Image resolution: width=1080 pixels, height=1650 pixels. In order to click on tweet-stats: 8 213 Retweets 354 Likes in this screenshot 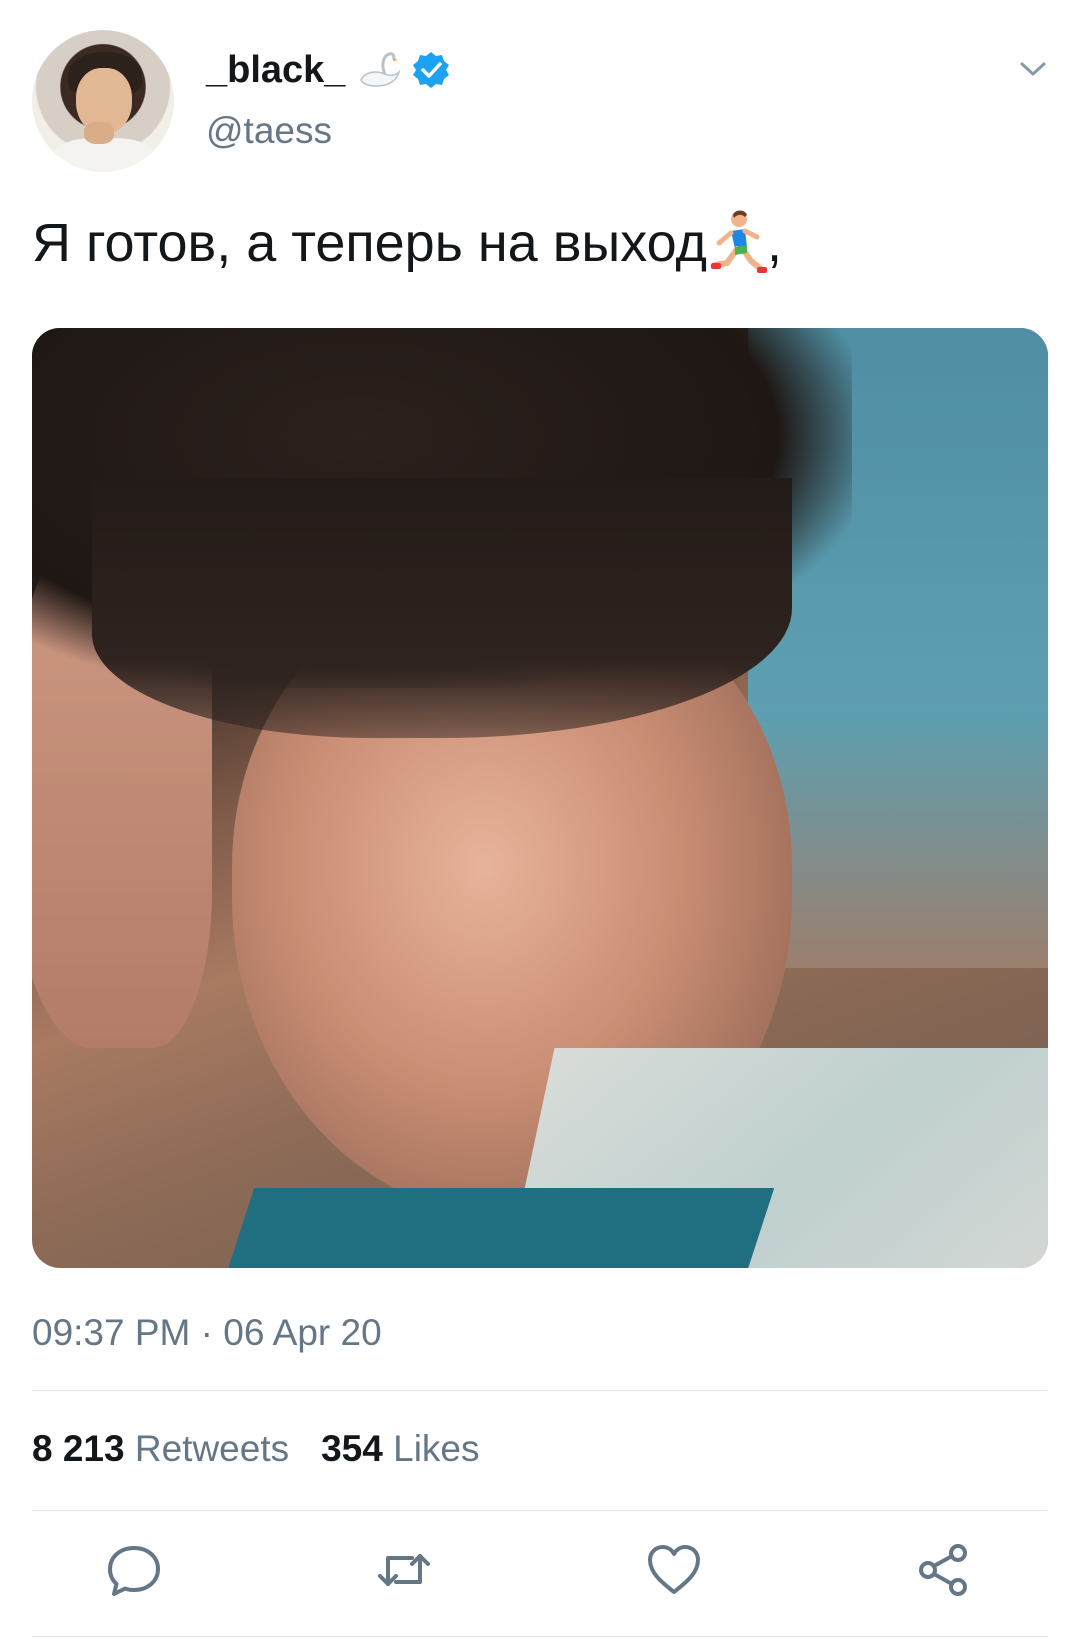, I will do `click(256, 1449)`.